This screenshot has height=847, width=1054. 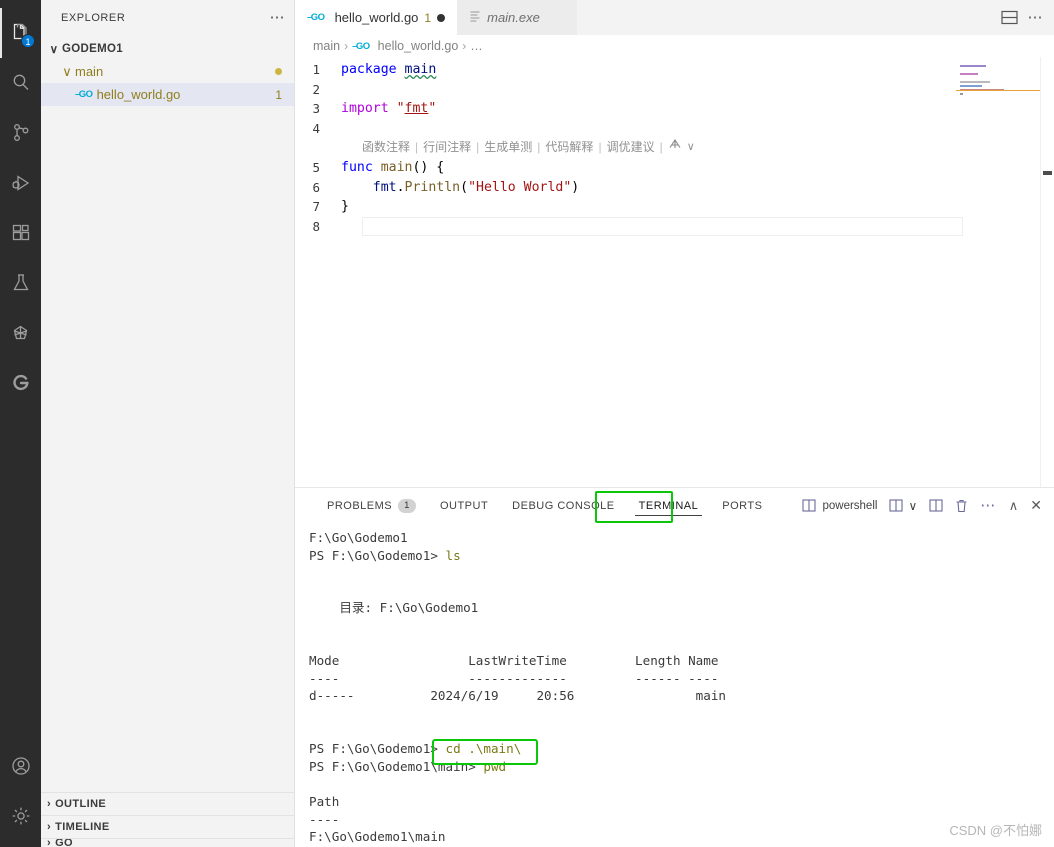 What do you see at coordinates (138, 94) in the screenshot?
I see `tree-item-label: hello_world.go` at bounding box center [138, 94].